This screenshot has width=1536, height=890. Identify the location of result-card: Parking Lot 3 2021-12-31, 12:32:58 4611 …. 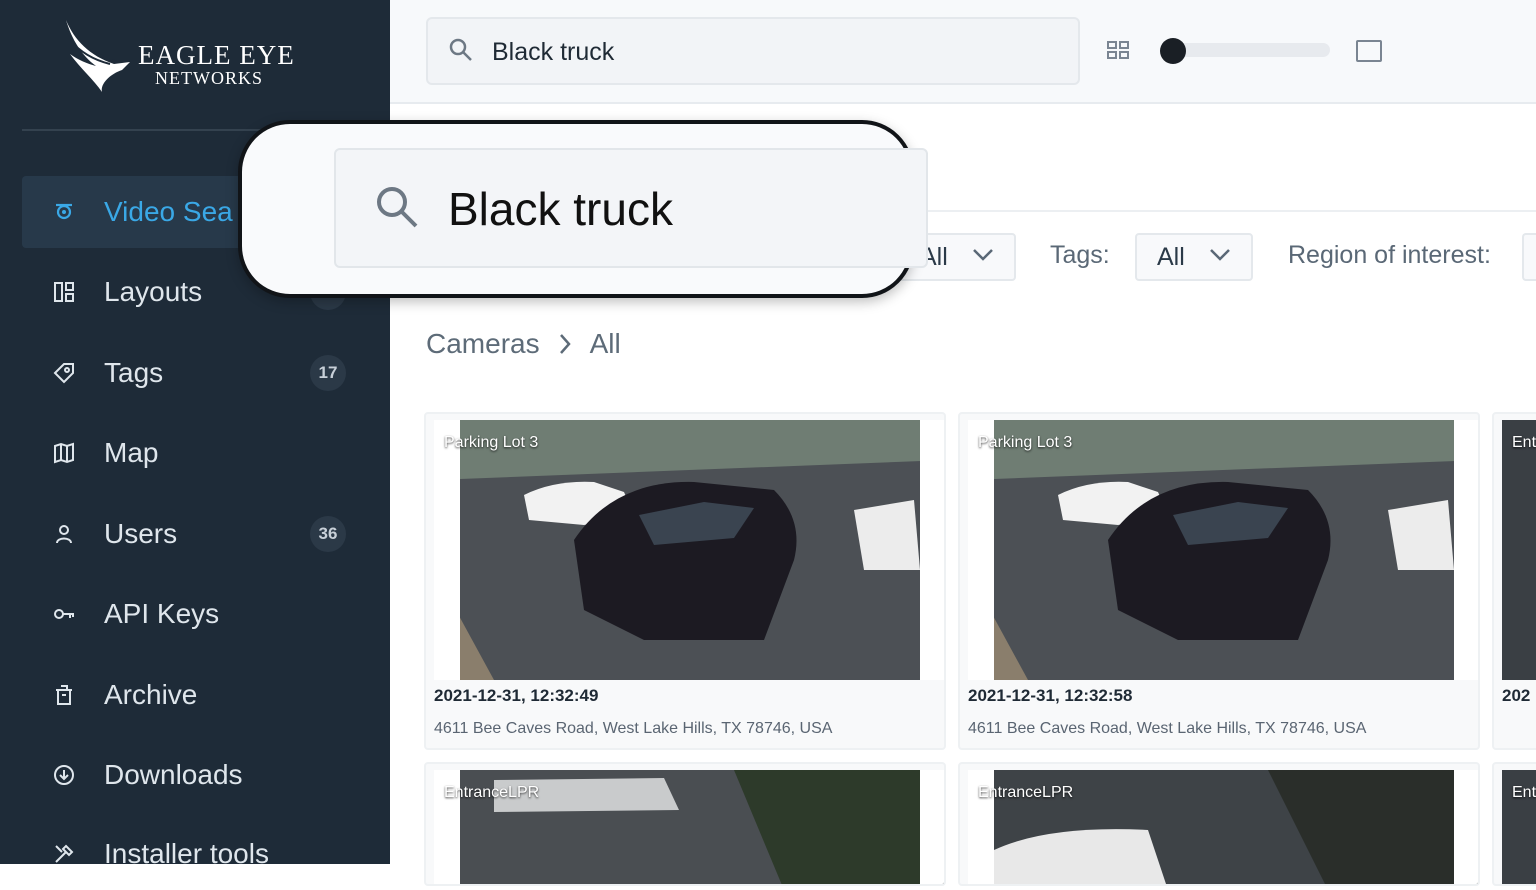
(1219, 581).